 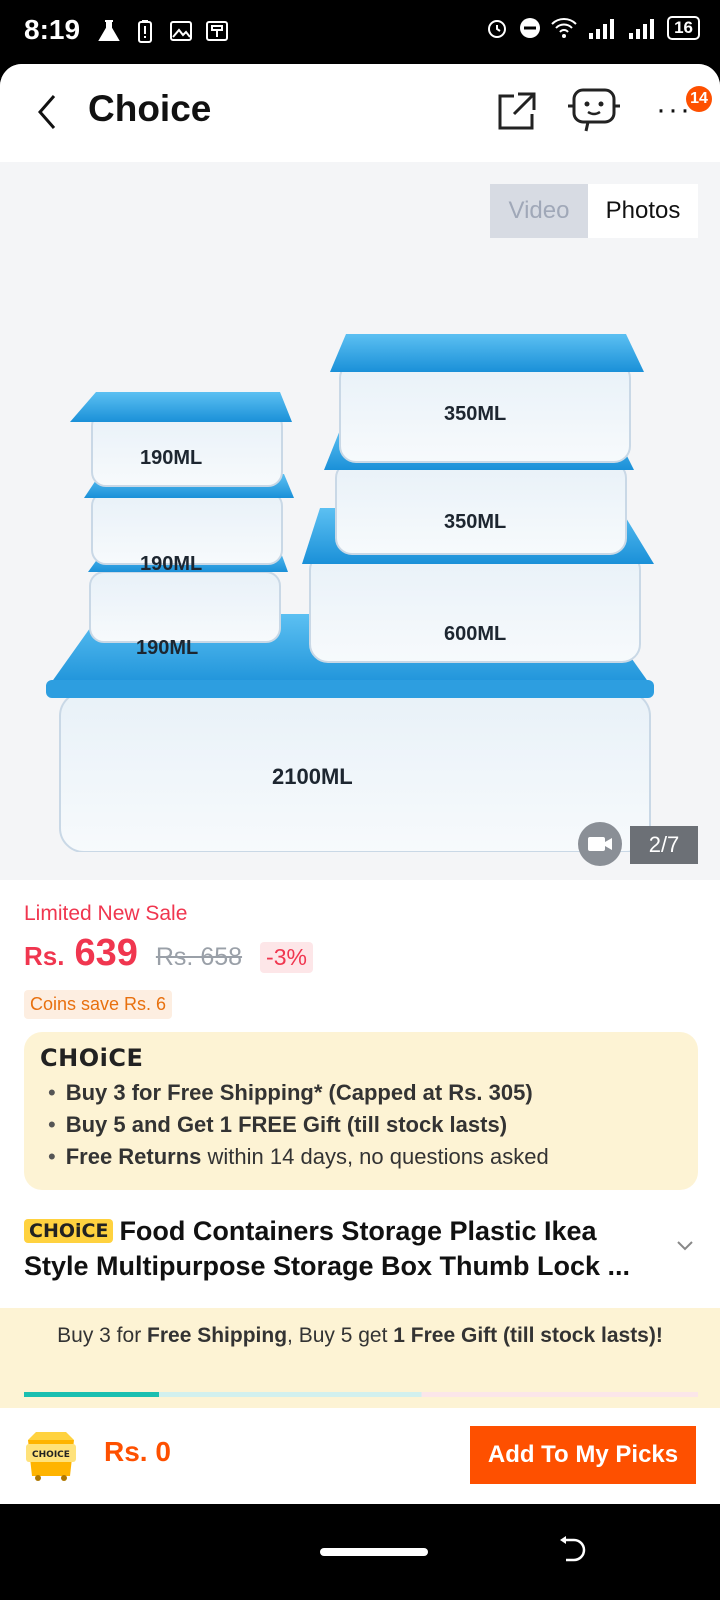 What do you see at coordinates (475, 634) in the screenshot?
I see `label-600ml: 600ML` at bounding box center [475, 634].